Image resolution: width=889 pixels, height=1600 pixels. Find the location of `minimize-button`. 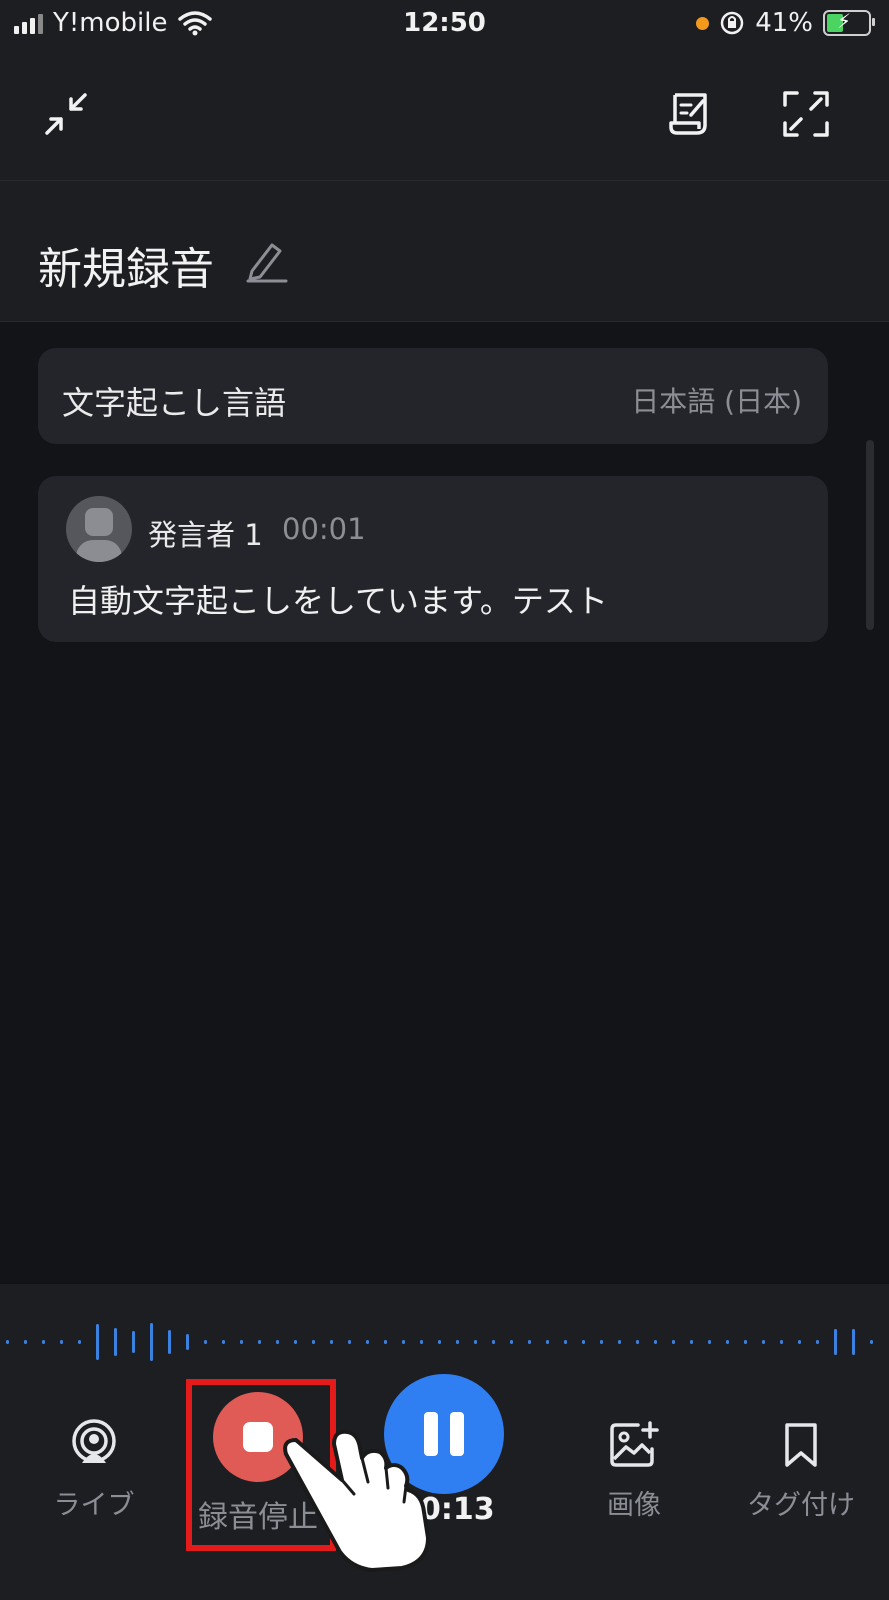

minimize-button is located at coordinates (66, 114).